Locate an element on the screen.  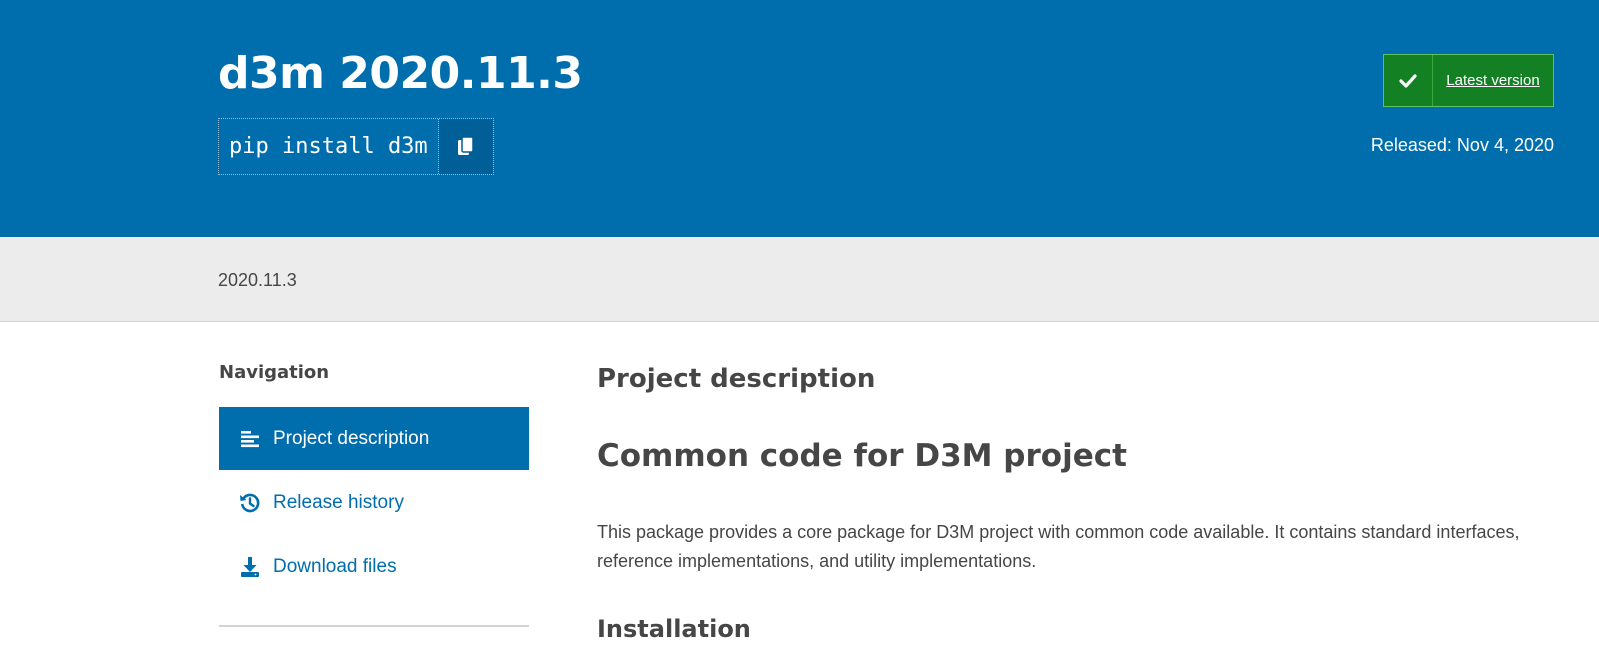
installation-heading: Installation is located at coordinates (674, 629).